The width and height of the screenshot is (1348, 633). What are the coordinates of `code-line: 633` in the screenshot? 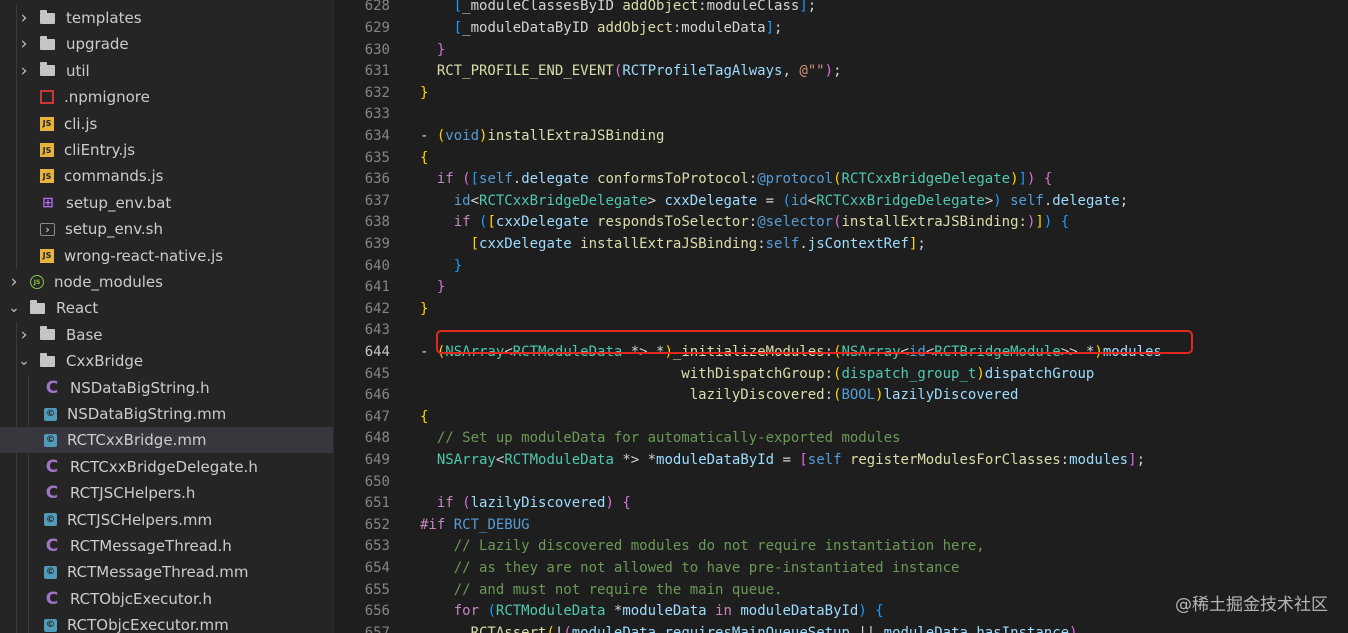 It's located at (841, 115).